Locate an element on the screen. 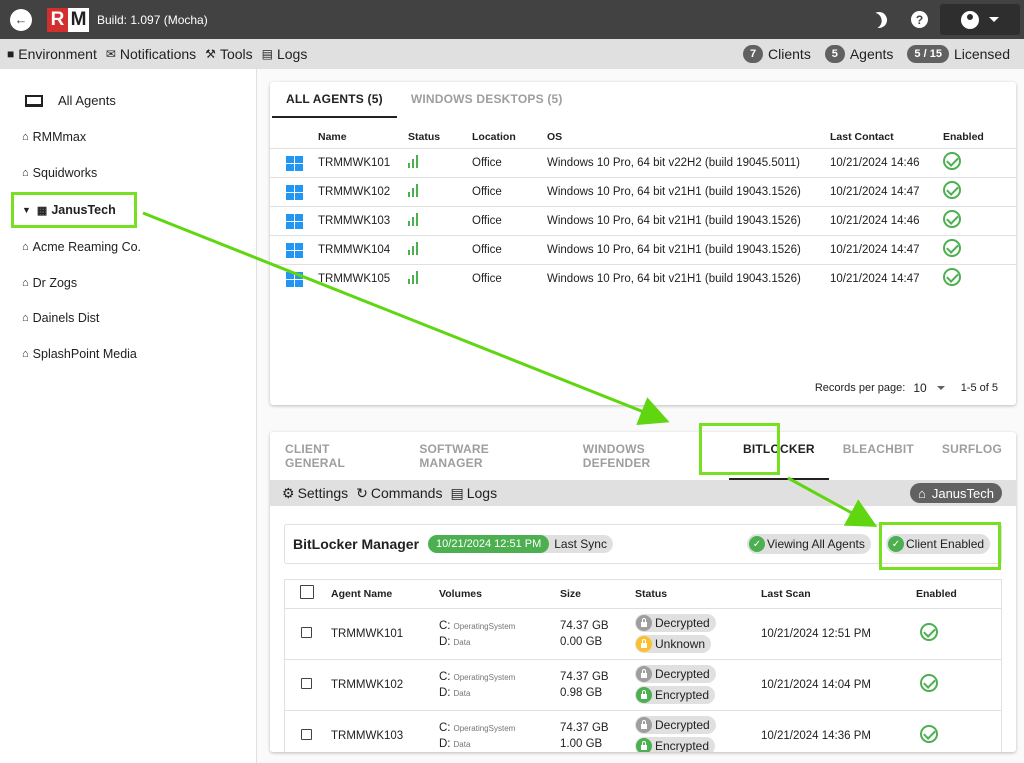 Image resolution: width=1024 pixels, height=763 pixels. agent-name: TRMMWK103 is located at coordinates (363, 220).